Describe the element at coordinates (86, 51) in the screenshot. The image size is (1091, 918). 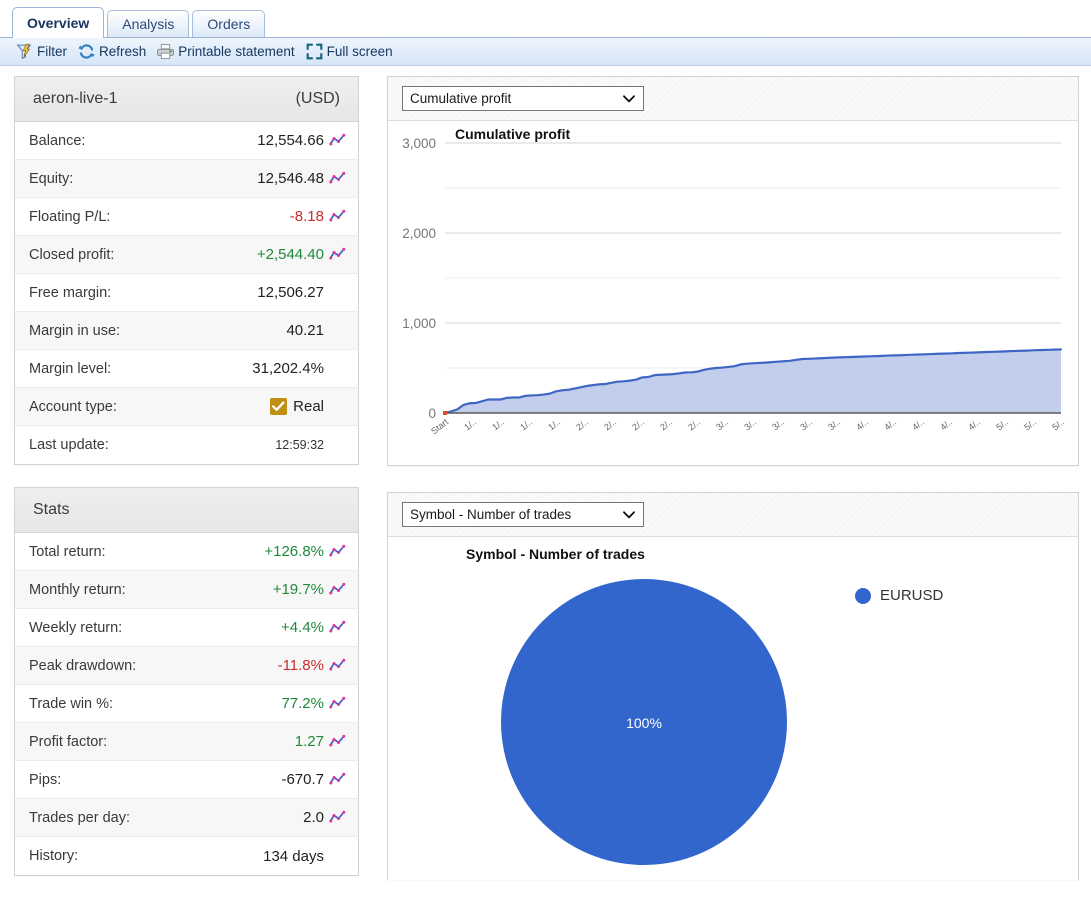
I see `refresh-icon` at that location.